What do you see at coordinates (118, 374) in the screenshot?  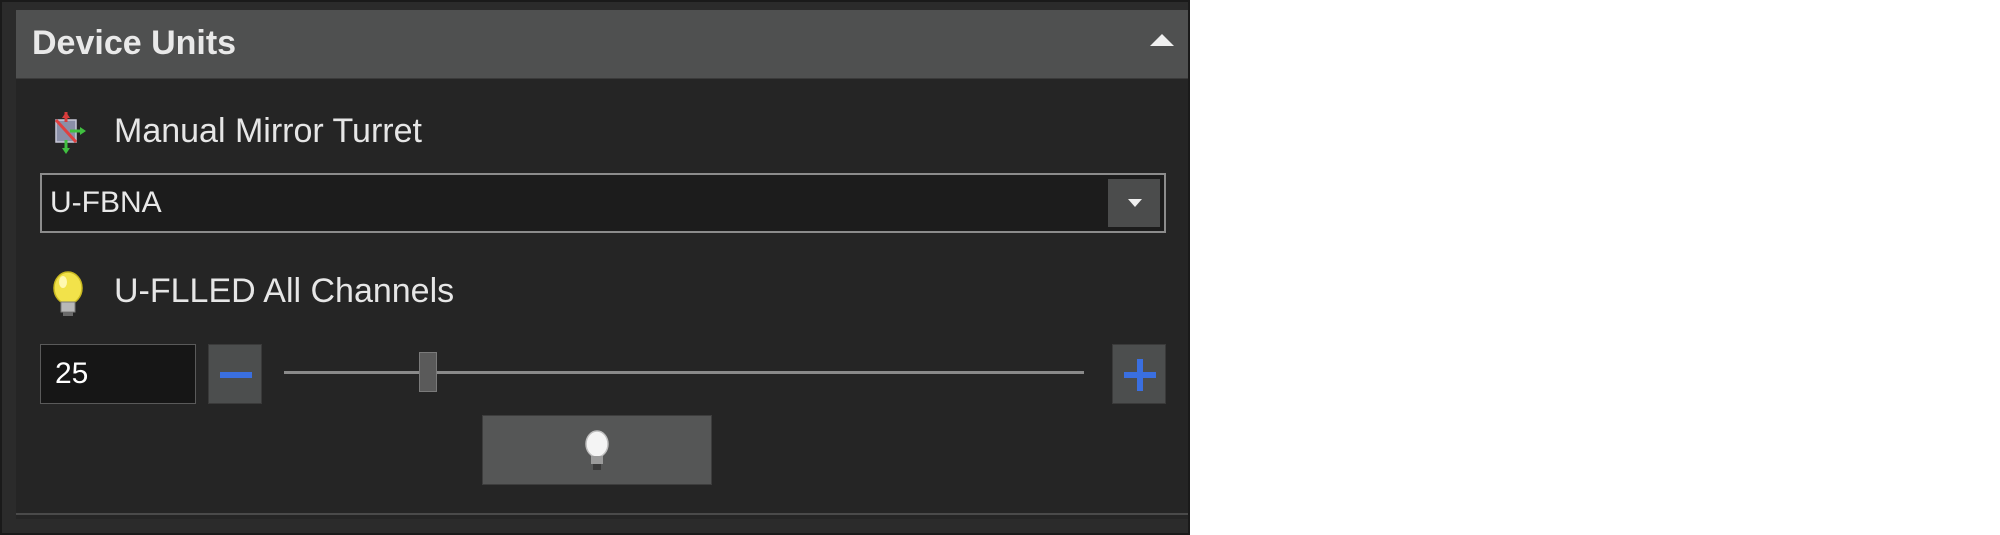 I see `intensity-input: 25` at bounding box center [118, 374].